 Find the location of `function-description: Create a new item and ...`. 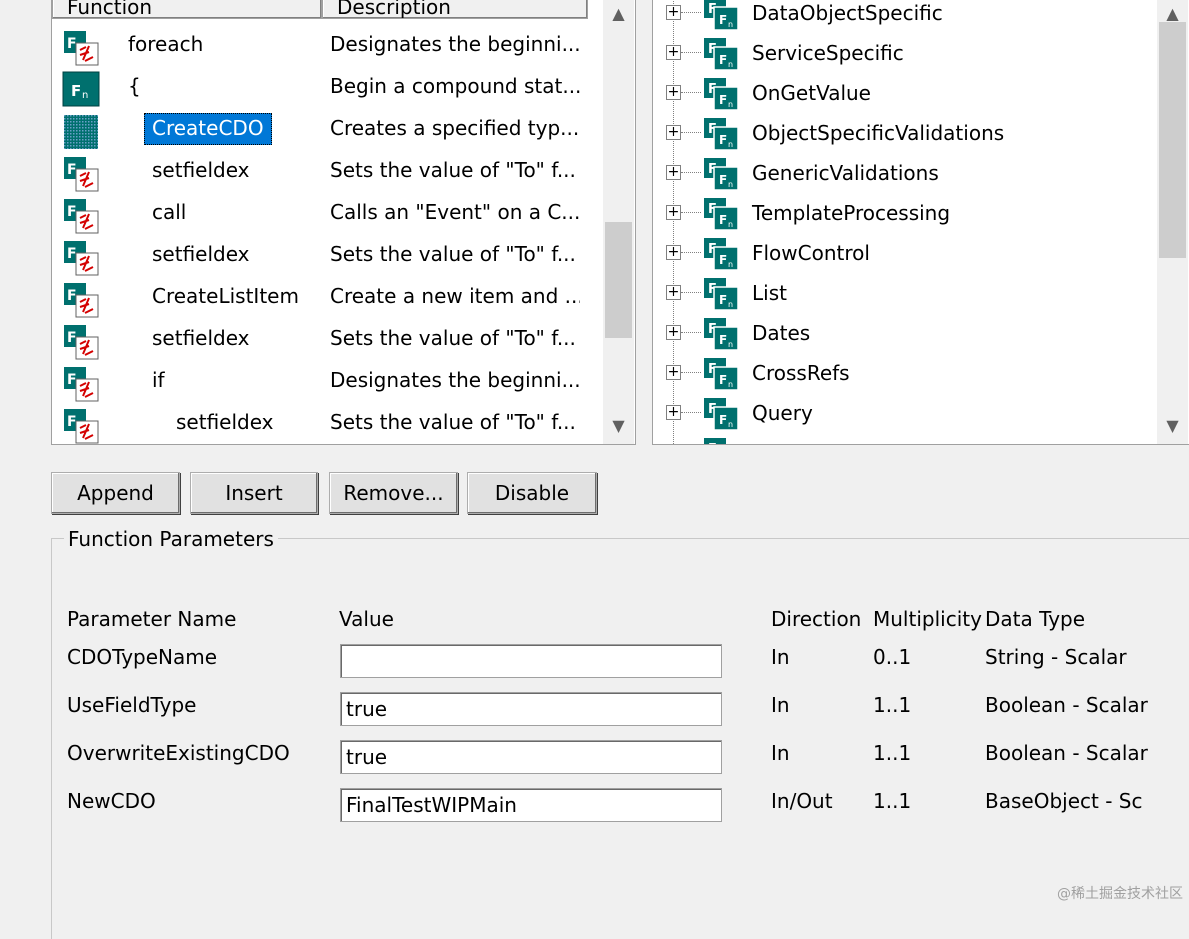

function-description: Create a new item and ... is located at coordinates (455, 296).